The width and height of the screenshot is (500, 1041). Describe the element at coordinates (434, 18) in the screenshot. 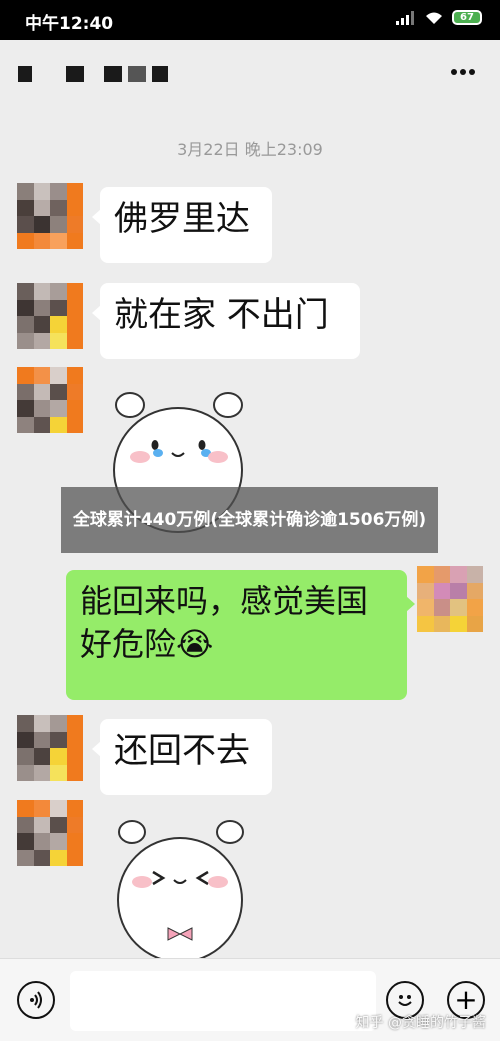

I see `wifi-icon` at that location.